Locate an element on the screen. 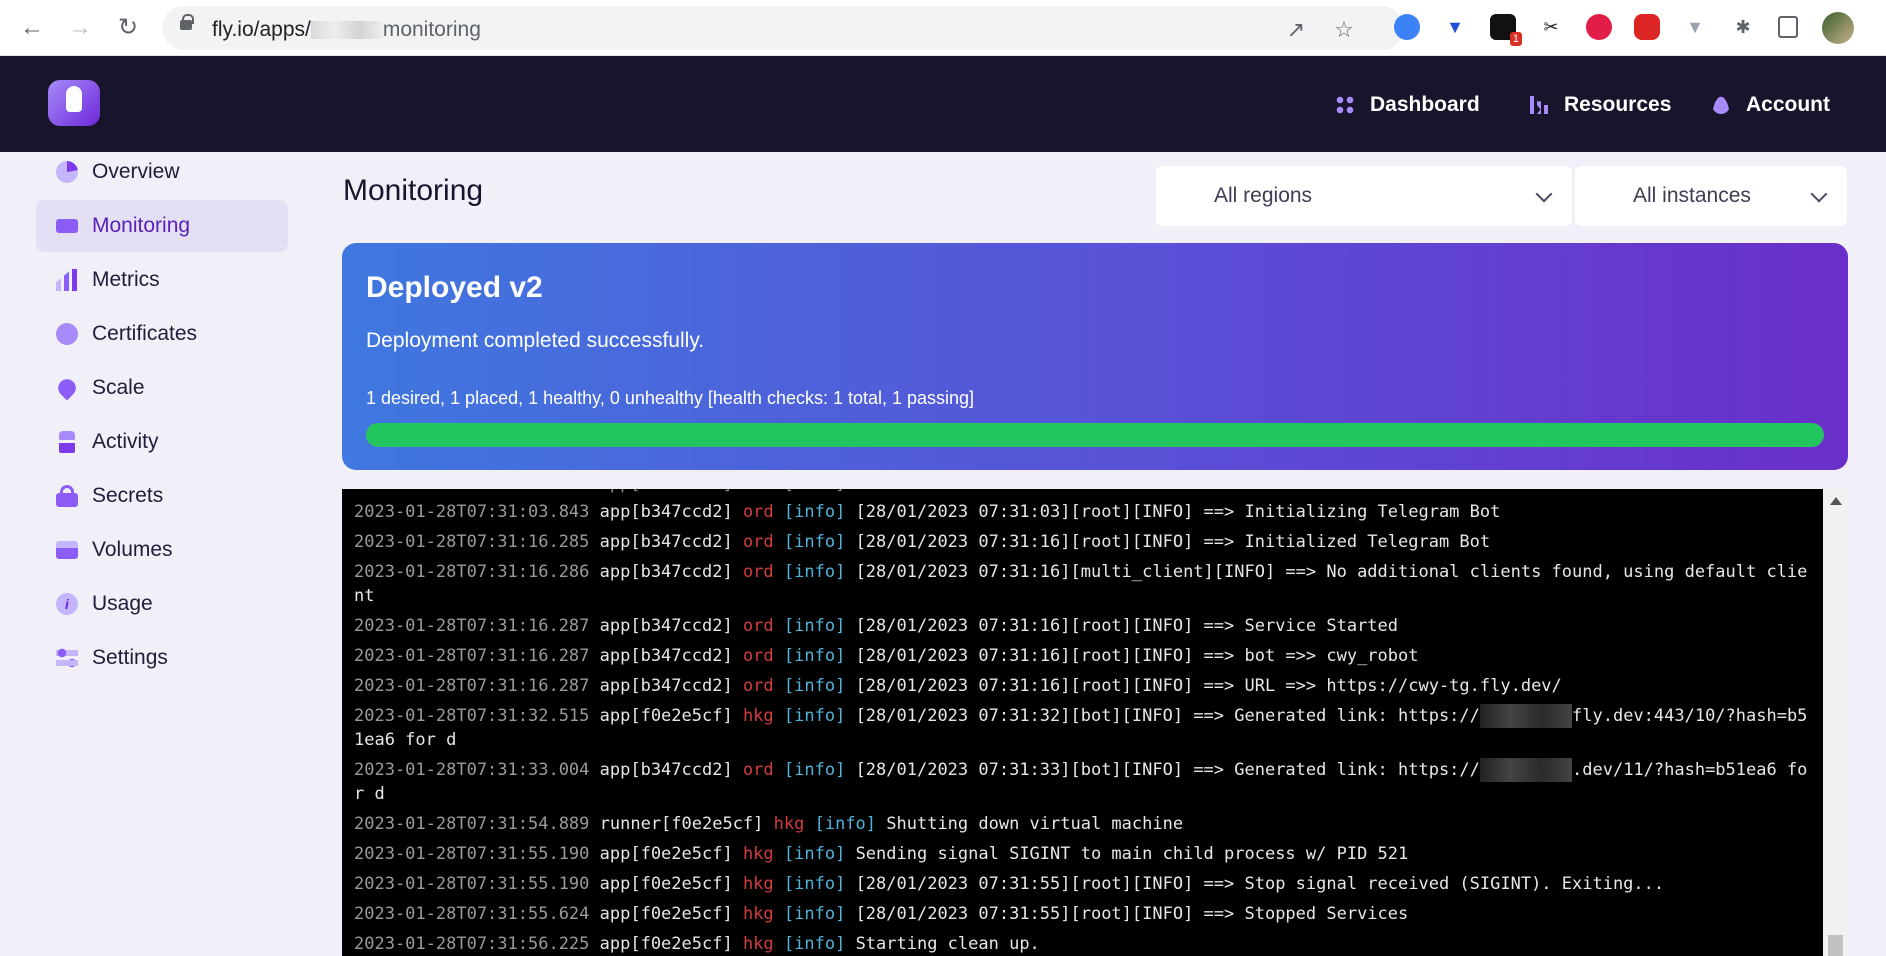 The width and height of the screenshot is (1886, 956). nav-account: Account is located at coordinates (1771, 105).